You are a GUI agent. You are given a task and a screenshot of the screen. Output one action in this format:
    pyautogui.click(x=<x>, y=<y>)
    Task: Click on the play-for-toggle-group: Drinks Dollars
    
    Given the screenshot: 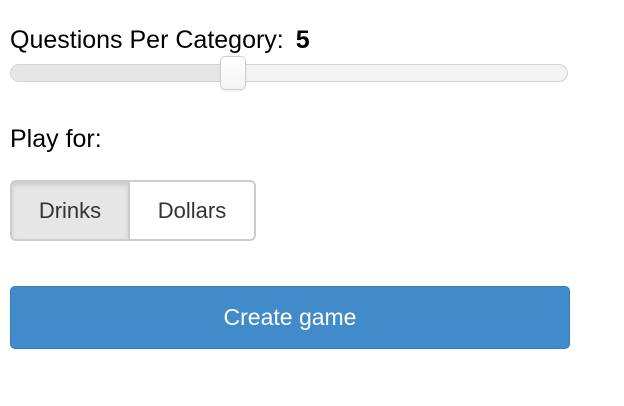 What is the action you would take?
    pyautogui.click(x=133, y=210)
    